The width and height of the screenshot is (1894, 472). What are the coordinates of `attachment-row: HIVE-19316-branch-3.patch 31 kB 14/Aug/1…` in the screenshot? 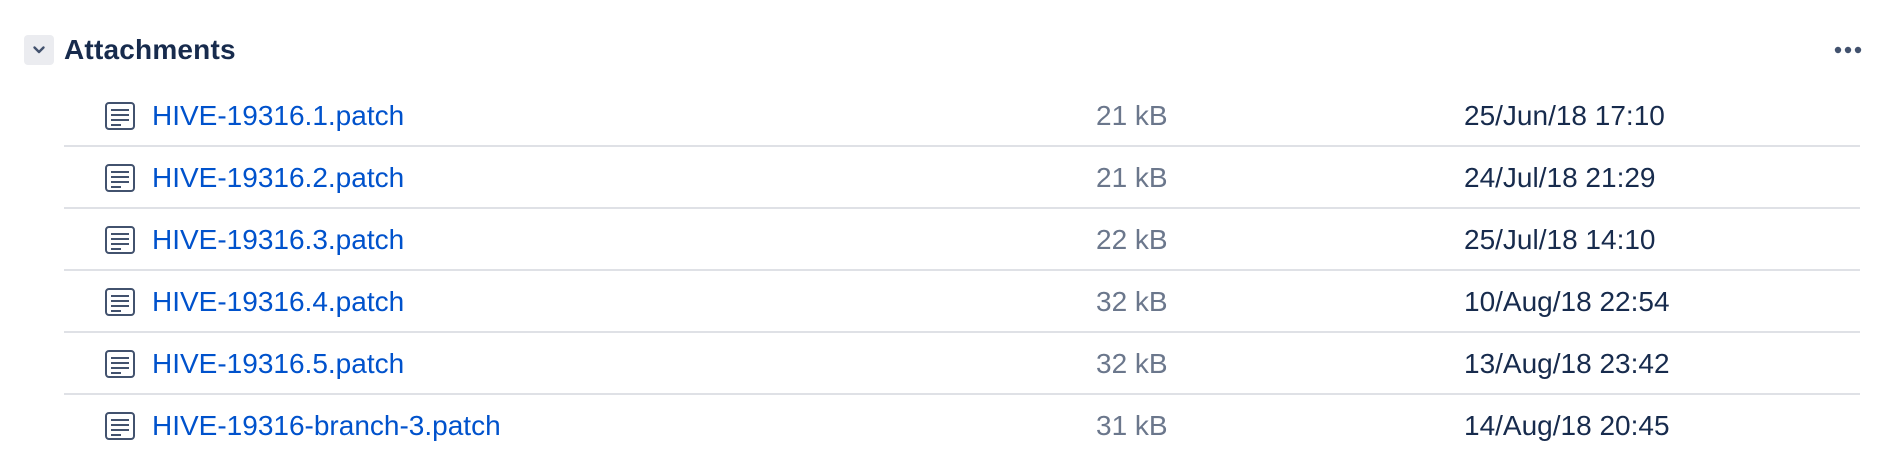 It's located at (962, 426).